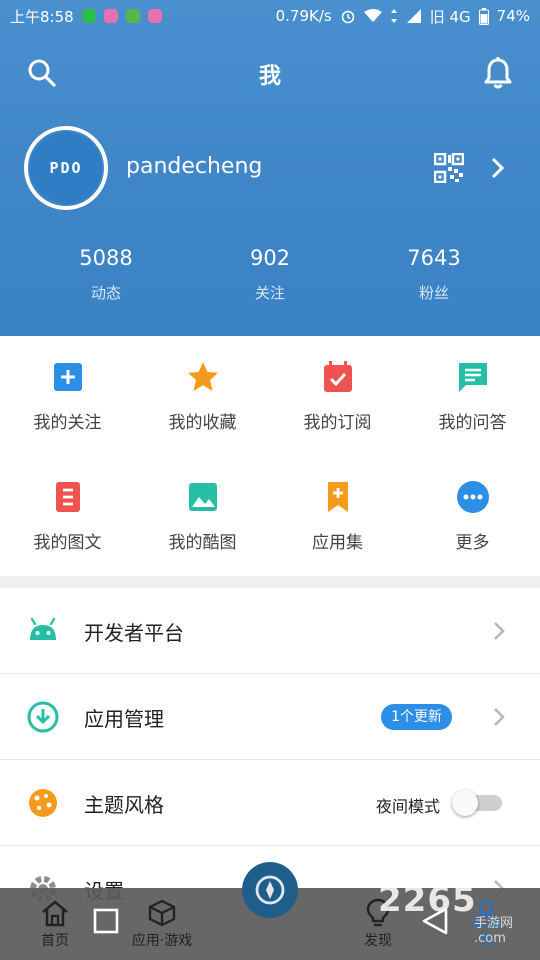 This screenshot has height=960, width=540. What do you see at coordinates (269, 293) in the screenshot?
I see `stat-label: 关注` at bounding box center [269, 293].